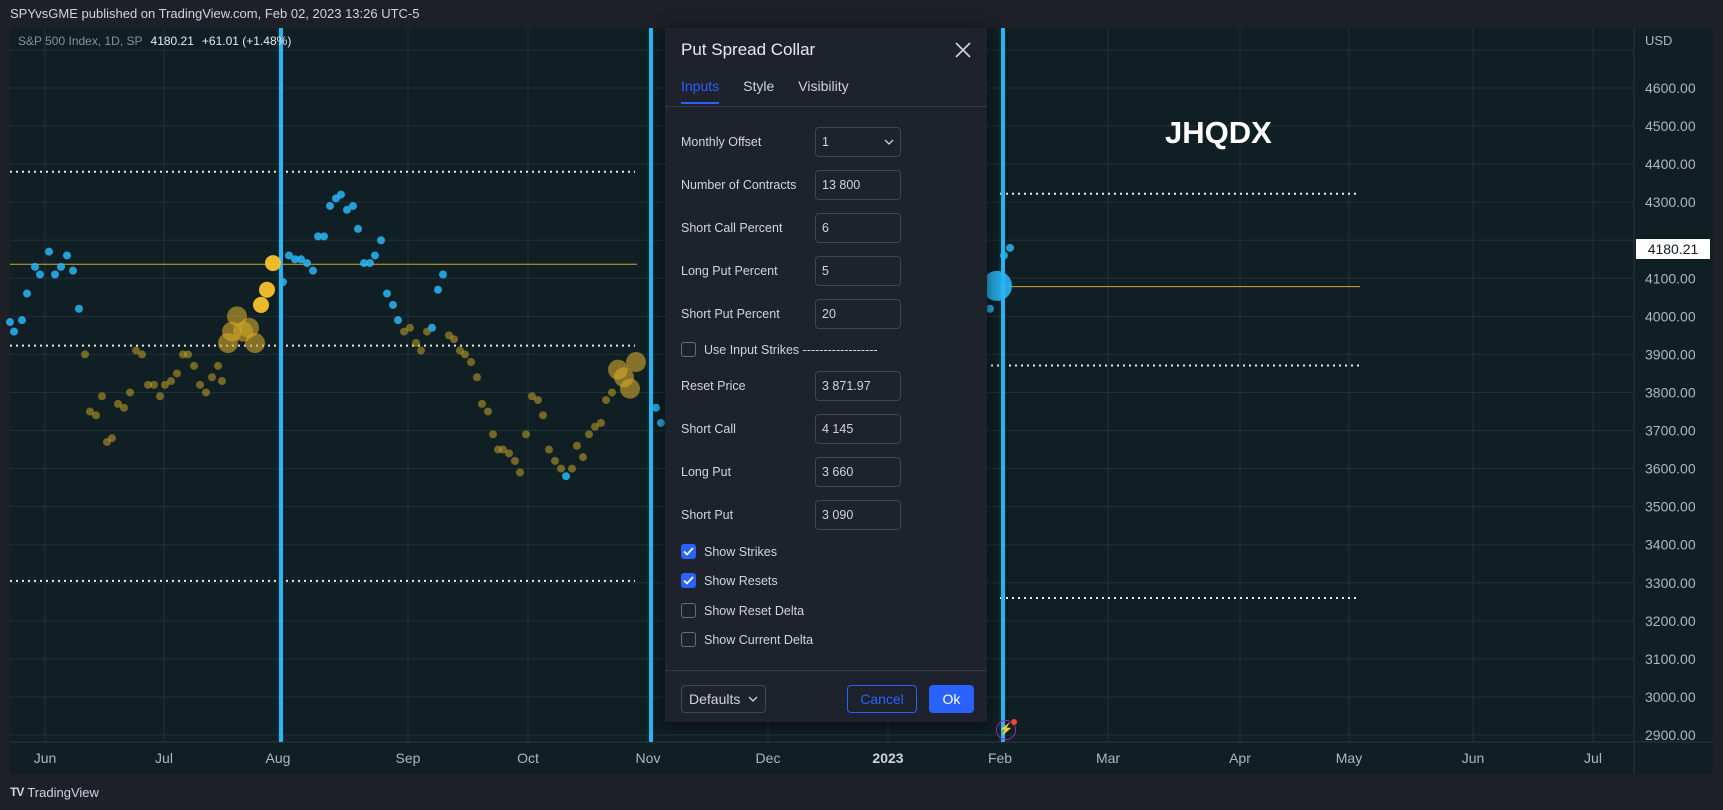 The height and width of the screenshot is (810, 1723). What do you see at coordinates (1670, 202) in the screenshot?
I see `price-tick-label: 4300.00` at bounding box center [1670, 202].